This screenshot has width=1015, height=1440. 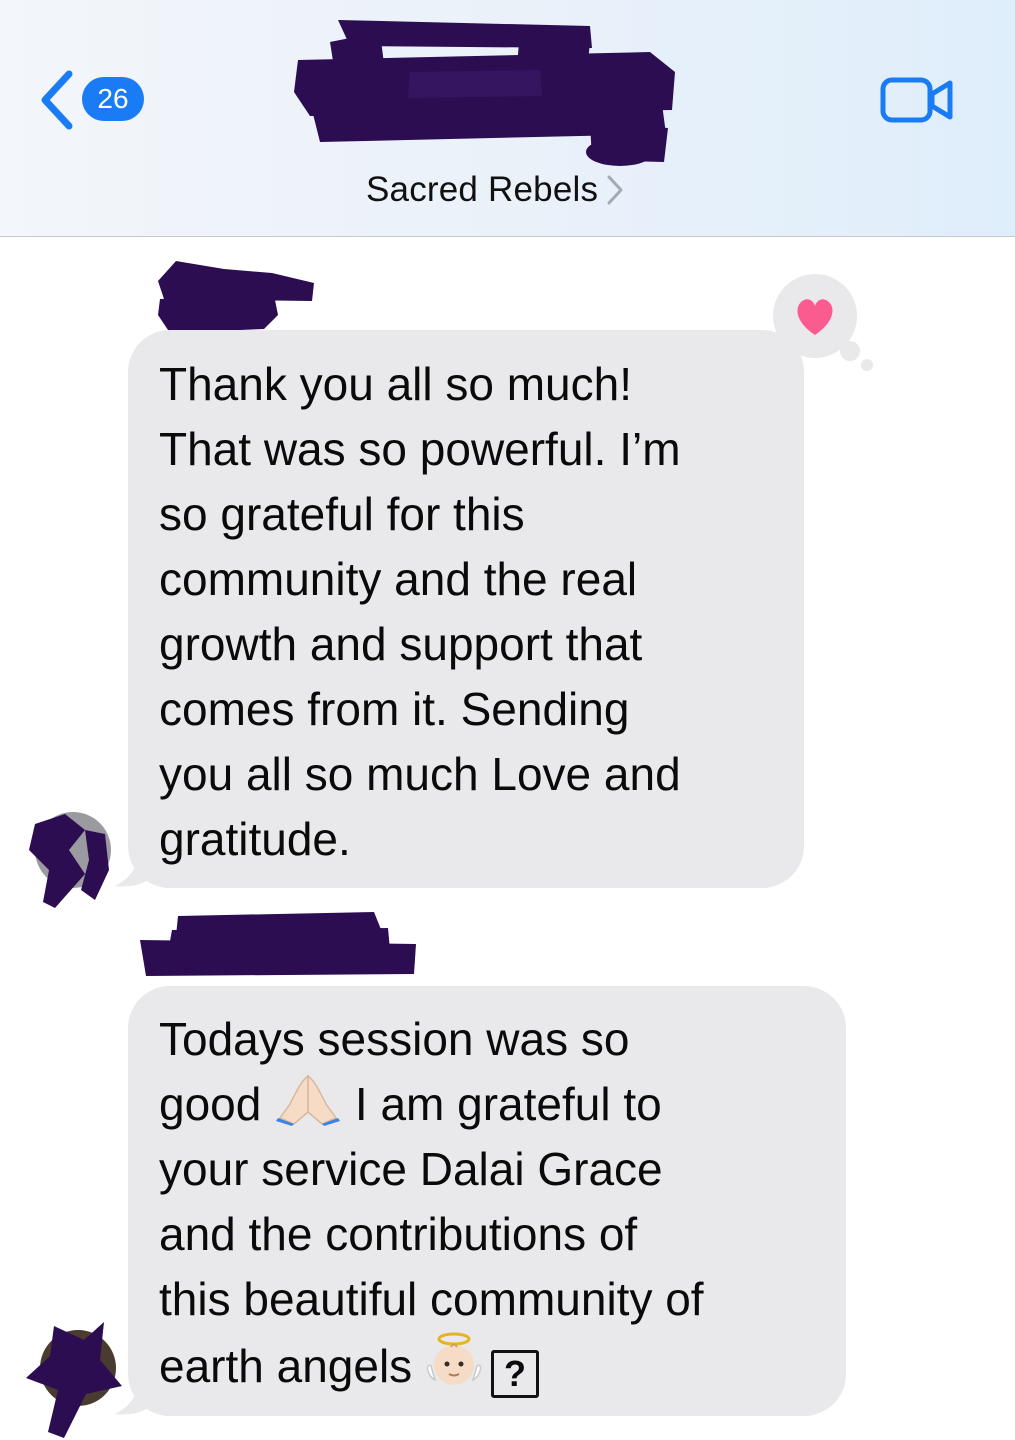 What do you see at coordinates (134, 866) in the screenshot?
I see `bubble-tail` at bounding box center [134, 866].